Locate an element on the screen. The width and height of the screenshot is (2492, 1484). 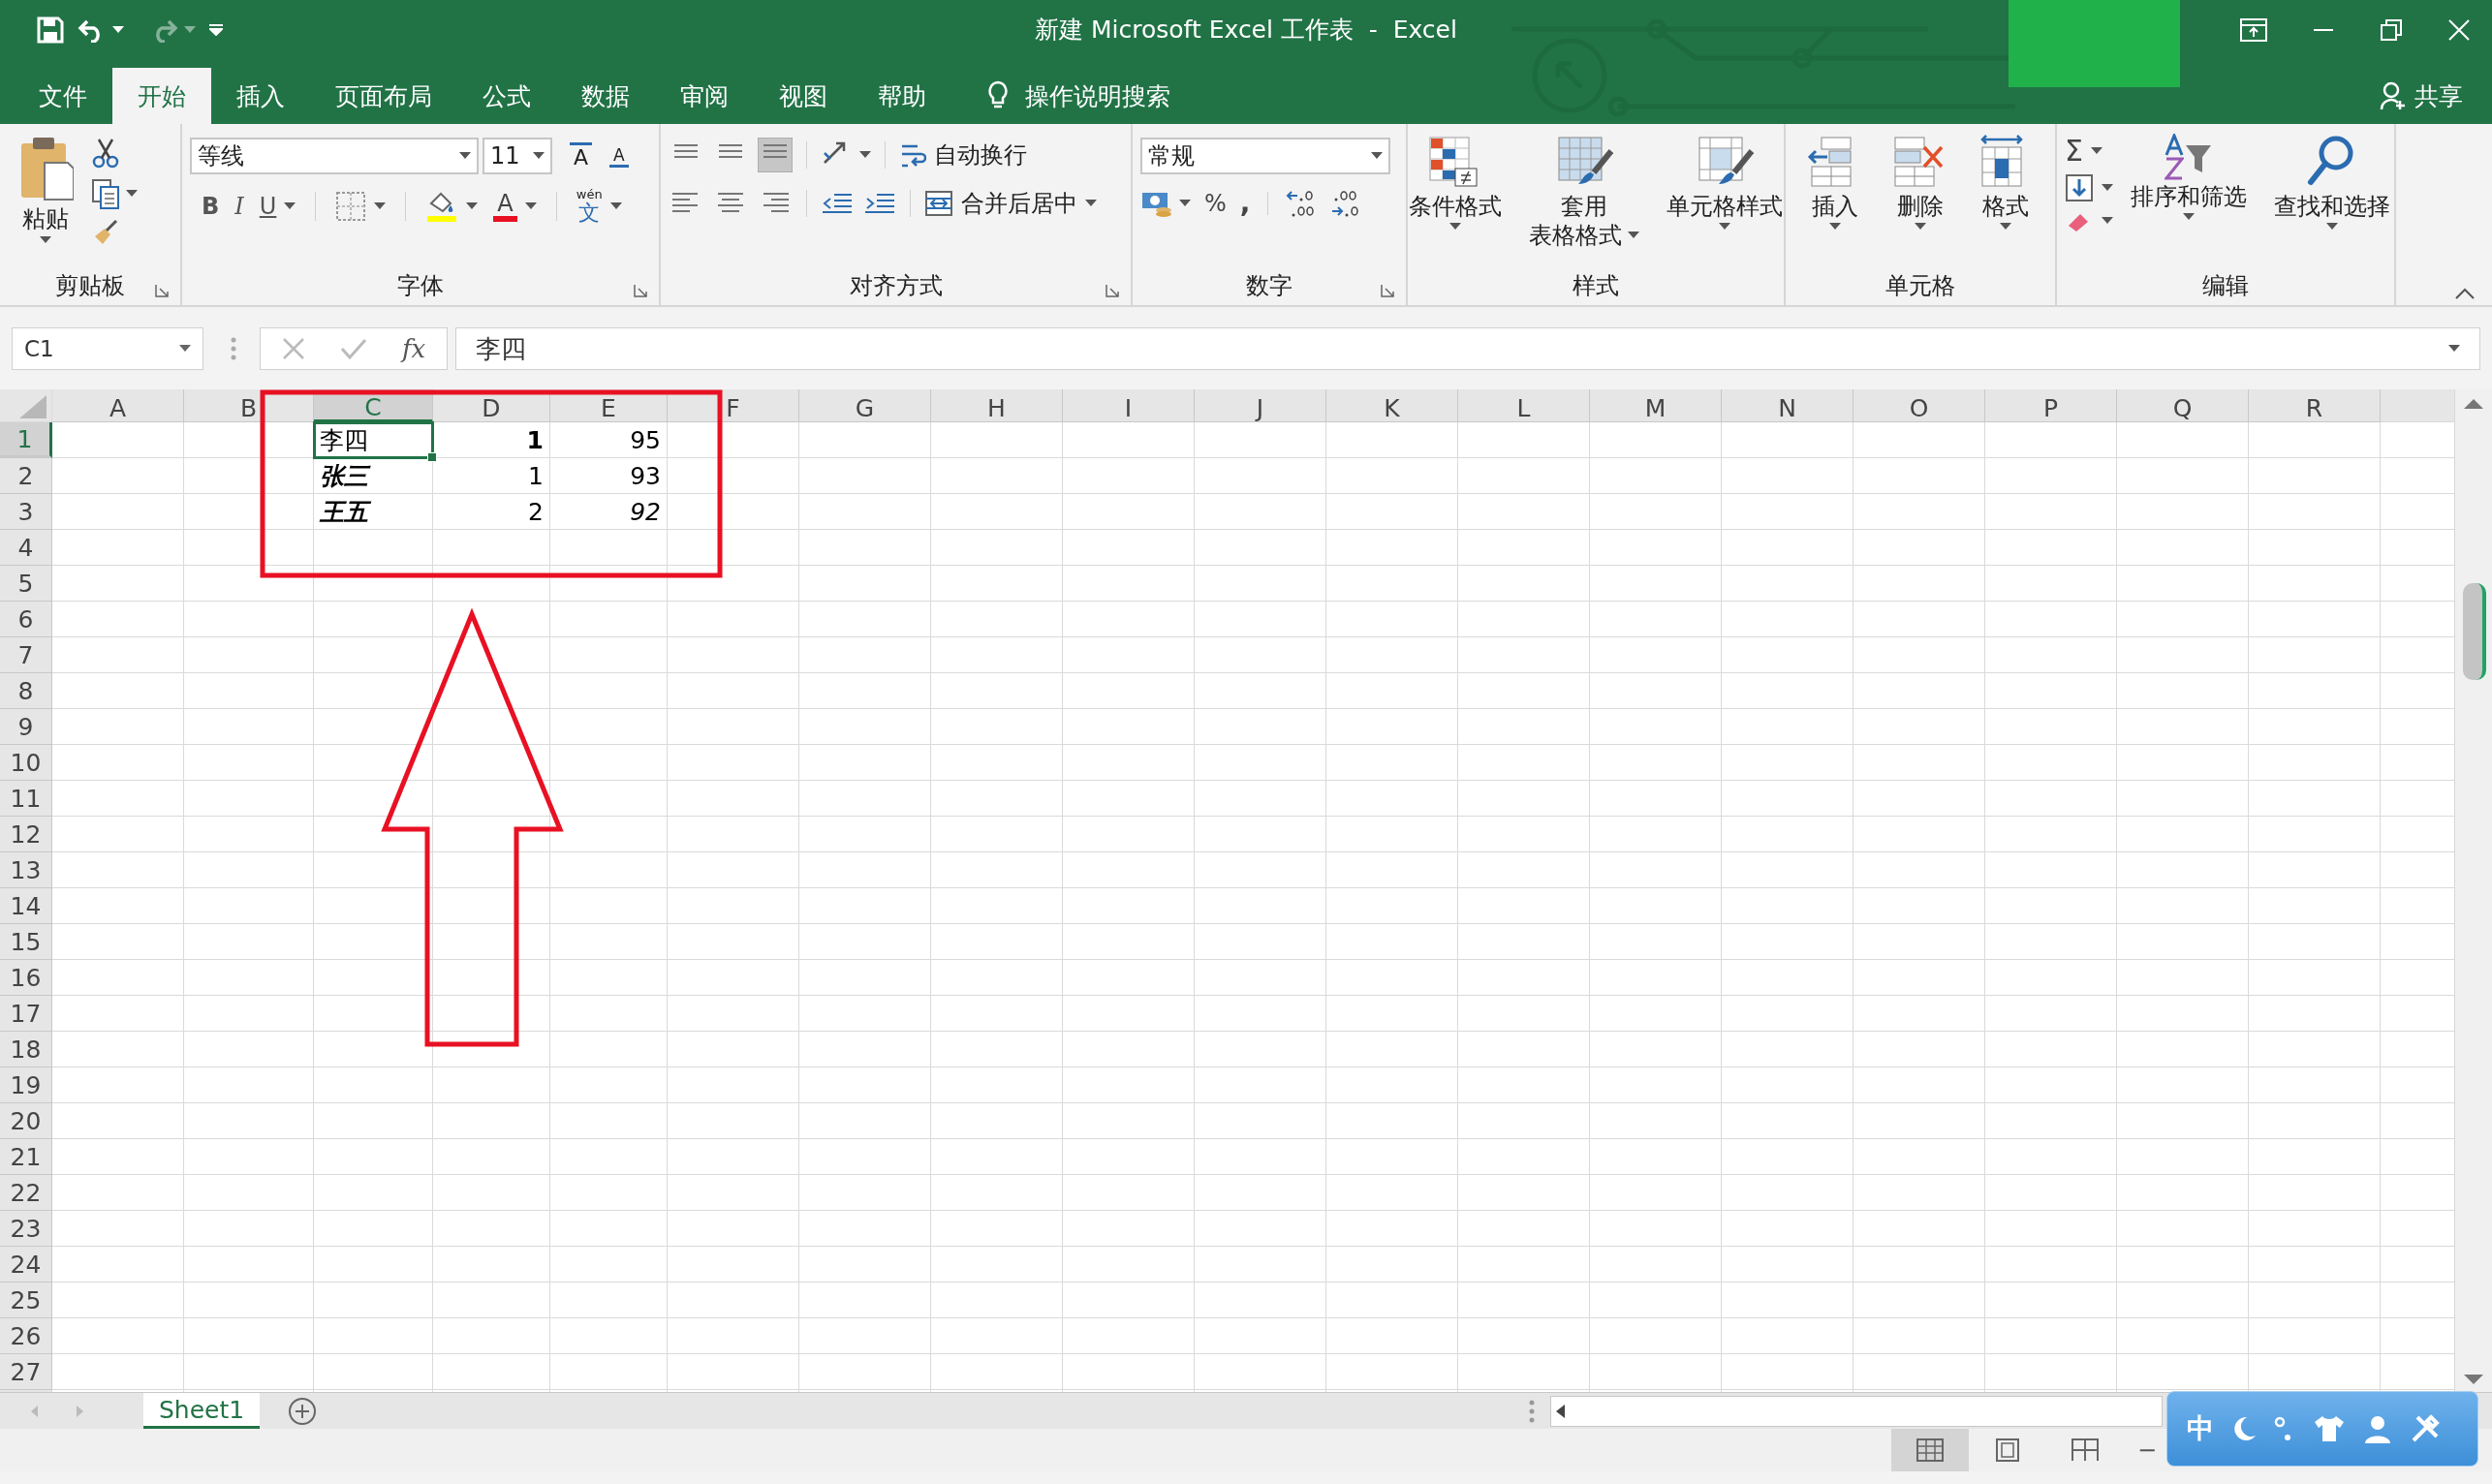
ribbon-button: 格式 is located at coordinates (2006, 198).